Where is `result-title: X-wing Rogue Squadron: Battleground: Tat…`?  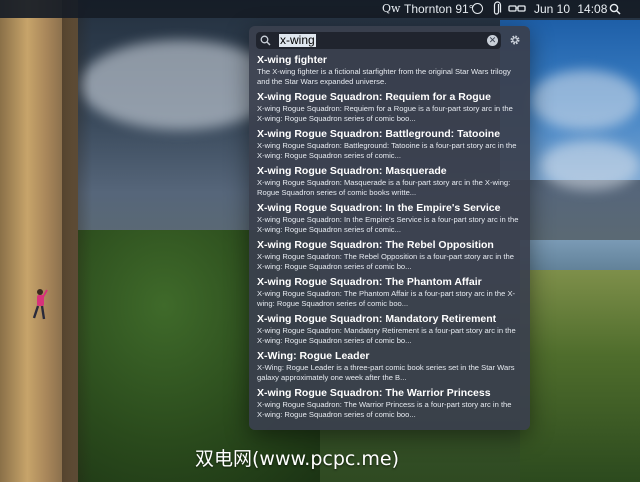 result-title: X-wing Rogue Squadron: Battleground: Tat… is located at coordinates (379, 134).